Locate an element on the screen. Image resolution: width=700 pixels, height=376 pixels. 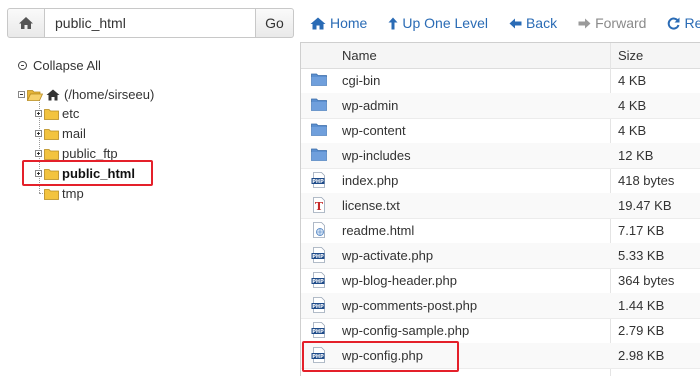
table-header: Name Size is located at coordinates (500, 56).